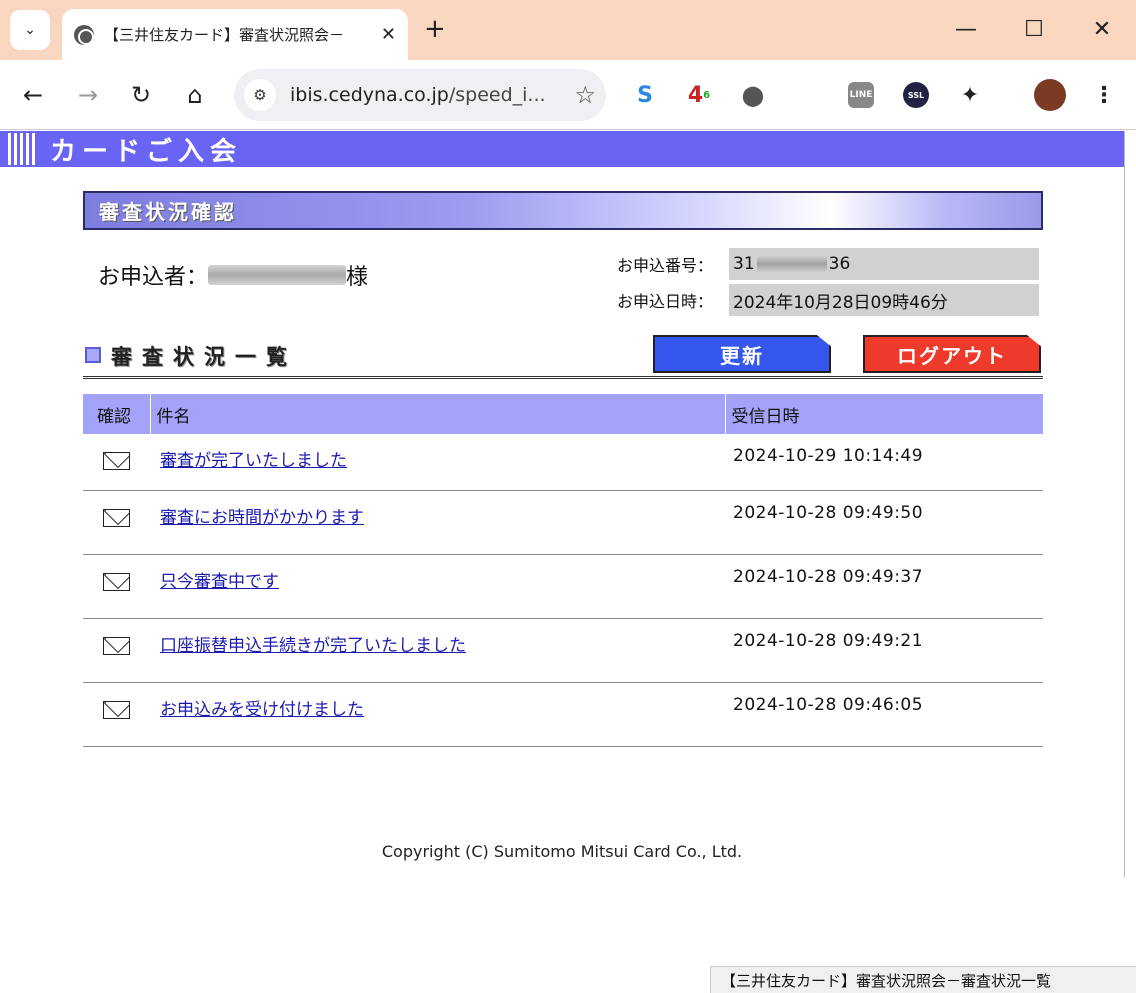 This screenshot has height=993, width=1136. Describe the element at coordinates (884, 586) in the screenshot. I see `received-date: 2024-10-28 09:49:37` at that location.